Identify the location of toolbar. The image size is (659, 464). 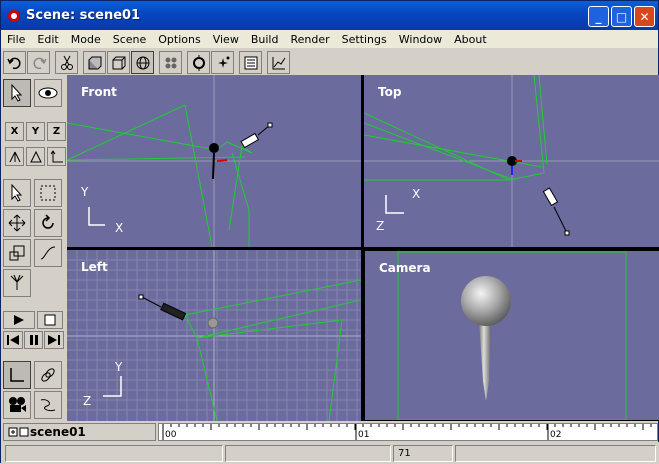
(147, 62).